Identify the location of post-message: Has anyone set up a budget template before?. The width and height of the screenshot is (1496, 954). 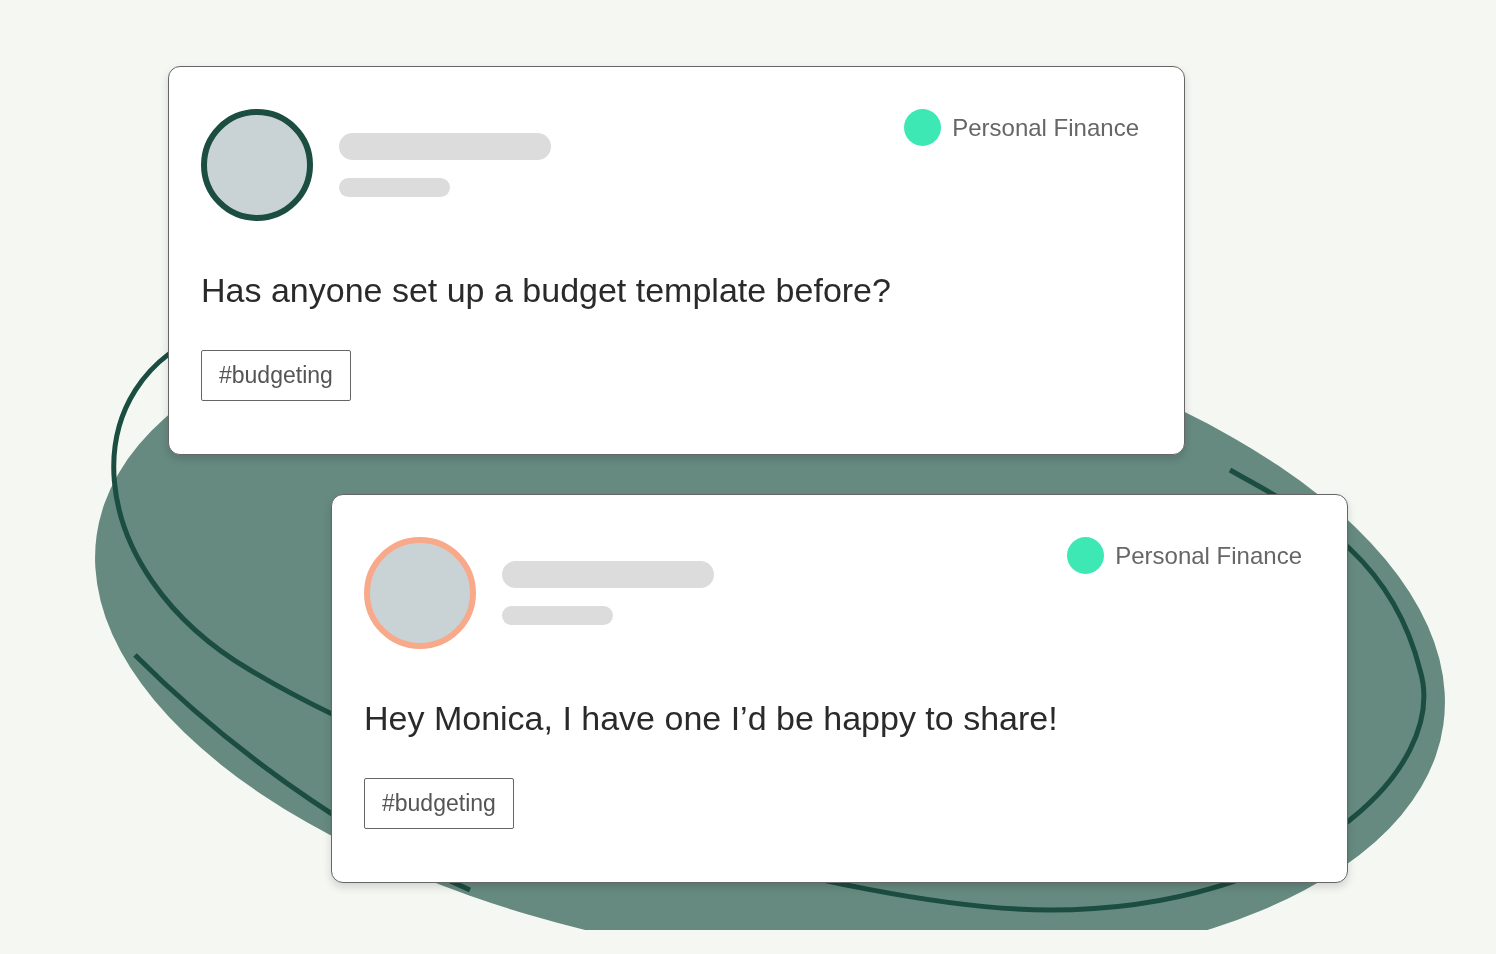
(546, 290).